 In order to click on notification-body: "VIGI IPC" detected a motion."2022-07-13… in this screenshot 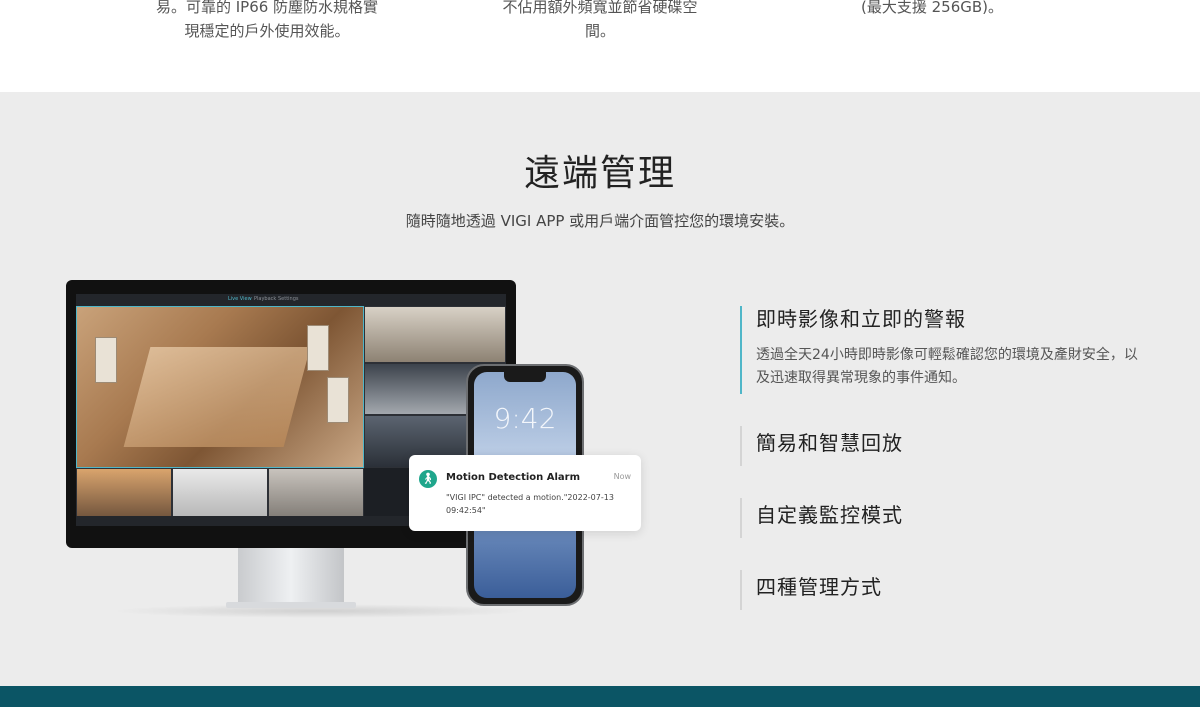, I will do `click(530, 504)`.